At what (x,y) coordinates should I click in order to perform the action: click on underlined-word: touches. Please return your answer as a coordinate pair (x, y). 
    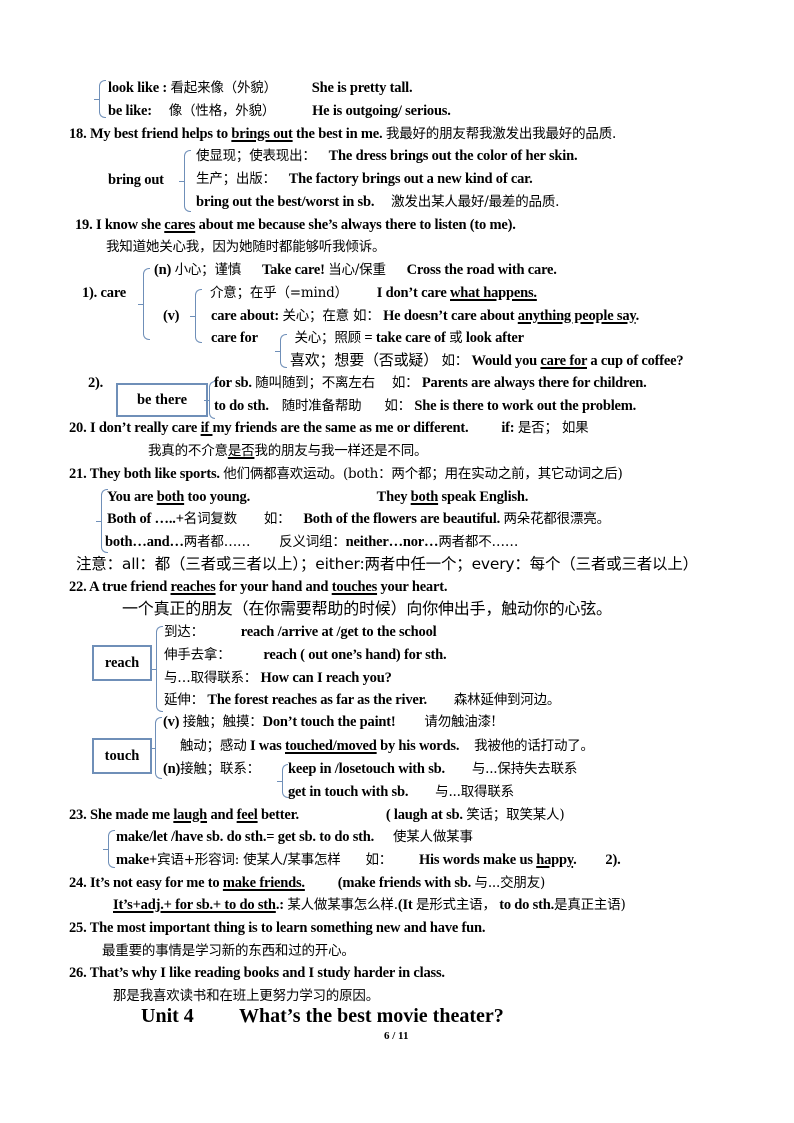
    Looking at the image, I should click on (354, 587).